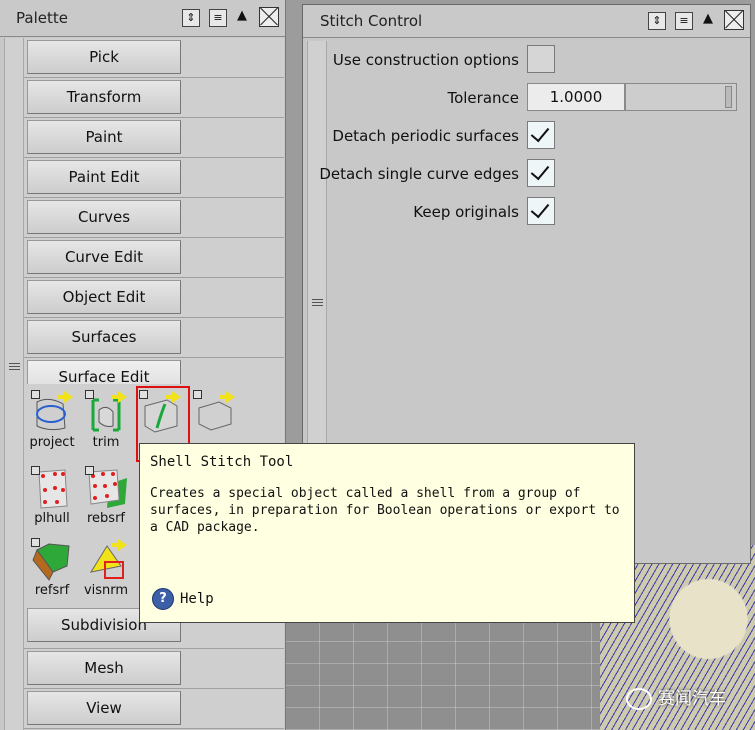 This screenshot has height=730, width=755. I want to click on project-icon, so click(52, 411).